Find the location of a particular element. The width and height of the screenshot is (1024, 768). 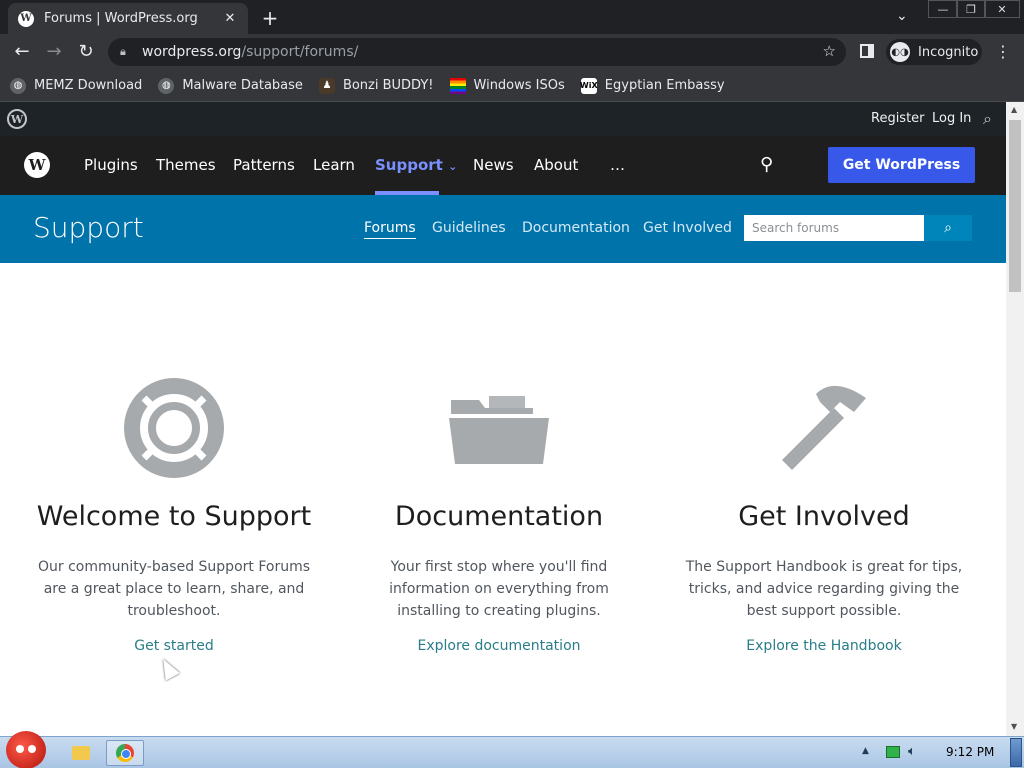

bookmark-label: MEMZ Download is located at coordinates (88, 85).